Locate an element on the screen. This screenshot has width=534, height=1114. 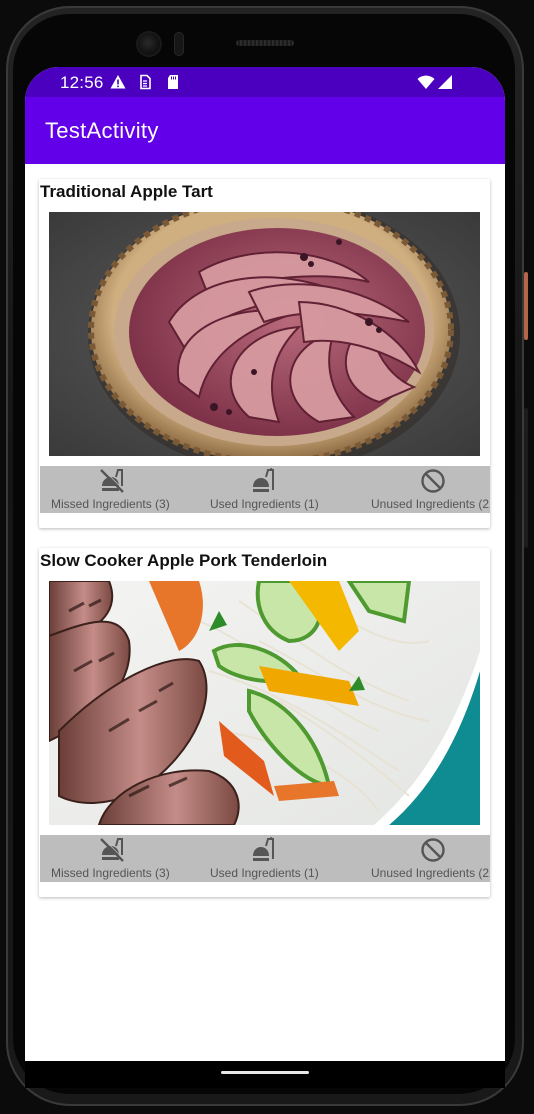
recipe-title: Traditional Apple Tart is located at coordinates (126, 191).